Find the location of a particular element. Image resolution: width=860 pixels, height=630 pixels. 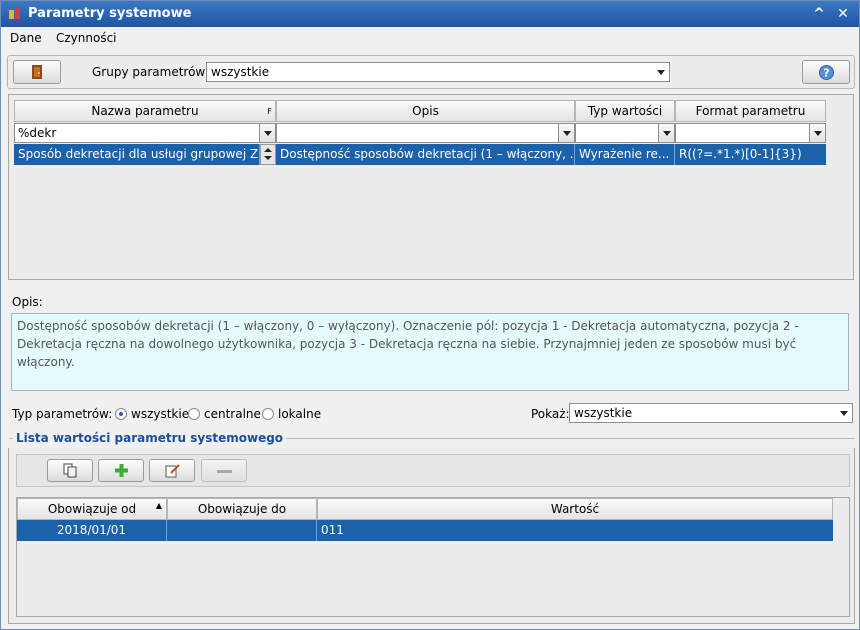

groups-label: Grupy parametrów: is located at coordinates (150, 72).